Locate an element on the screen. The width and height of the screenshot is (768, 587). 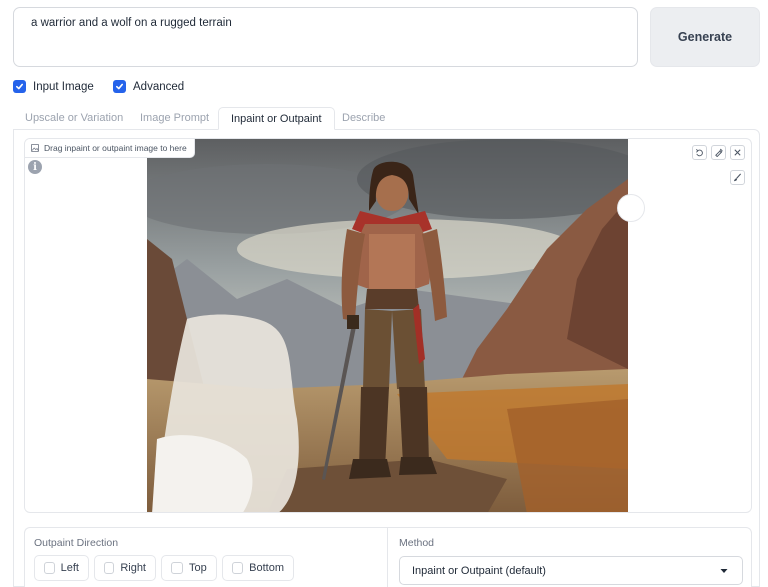
input-image-label: Input Image is located at coordinates (63, 86).